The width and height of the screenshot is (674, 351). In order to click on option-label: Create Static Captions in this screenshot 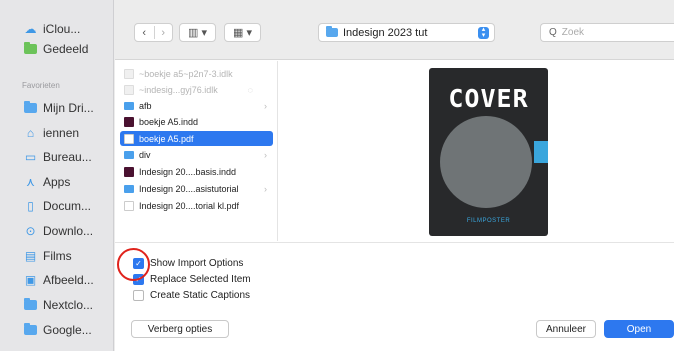, I will do `click(200, 295)`.